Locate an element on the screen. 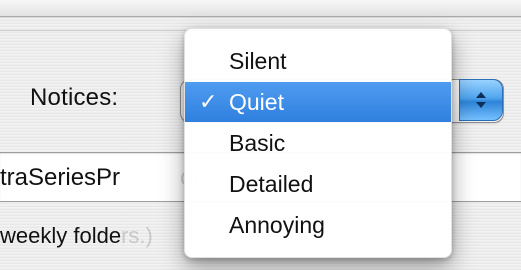  popup-arrows is located at coordinates (481, 100).